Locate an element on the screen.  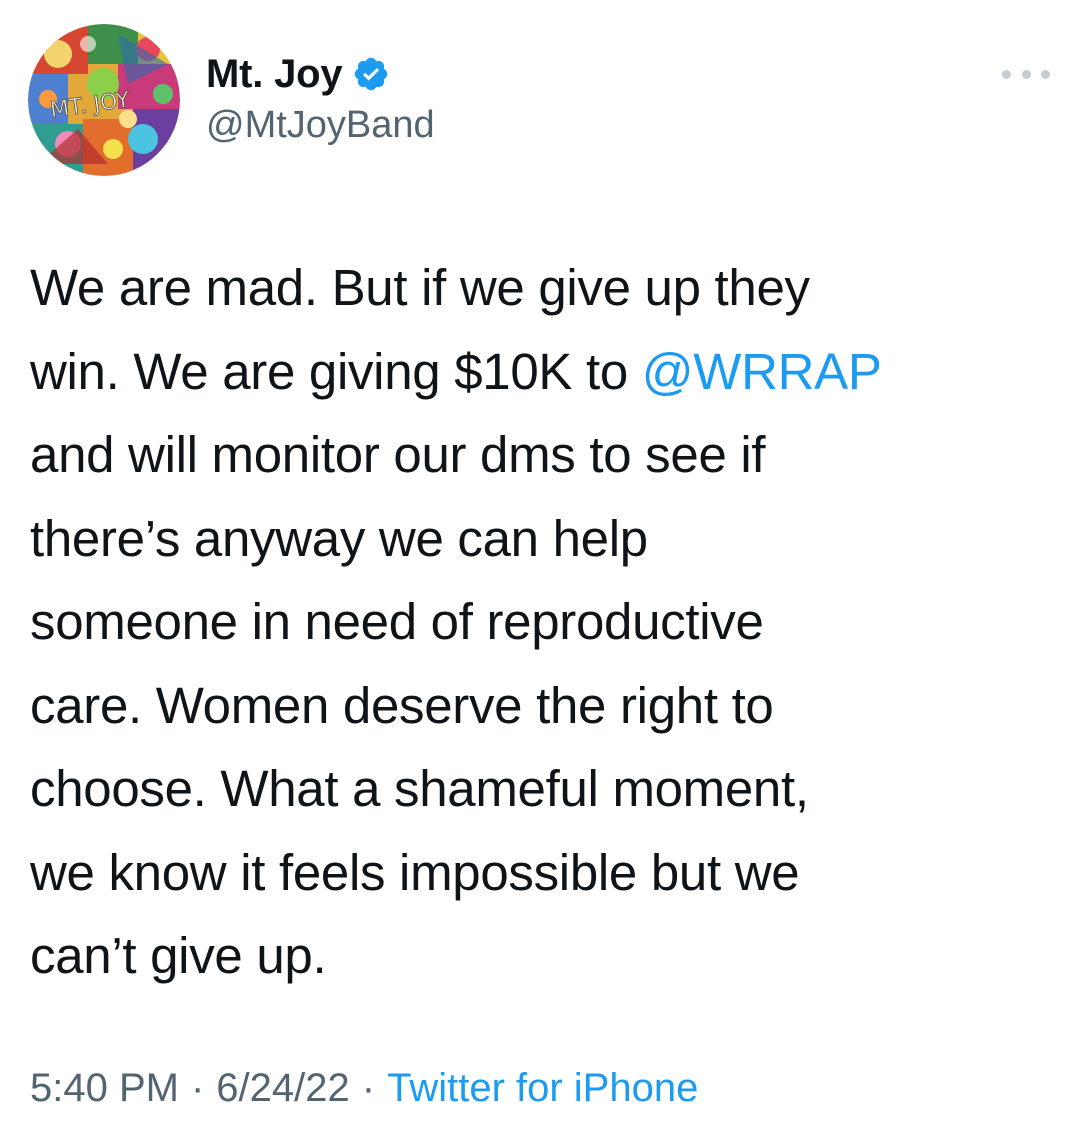
tweet-source-link: Twitter for iPhone is located at coordinates (542, 1088).